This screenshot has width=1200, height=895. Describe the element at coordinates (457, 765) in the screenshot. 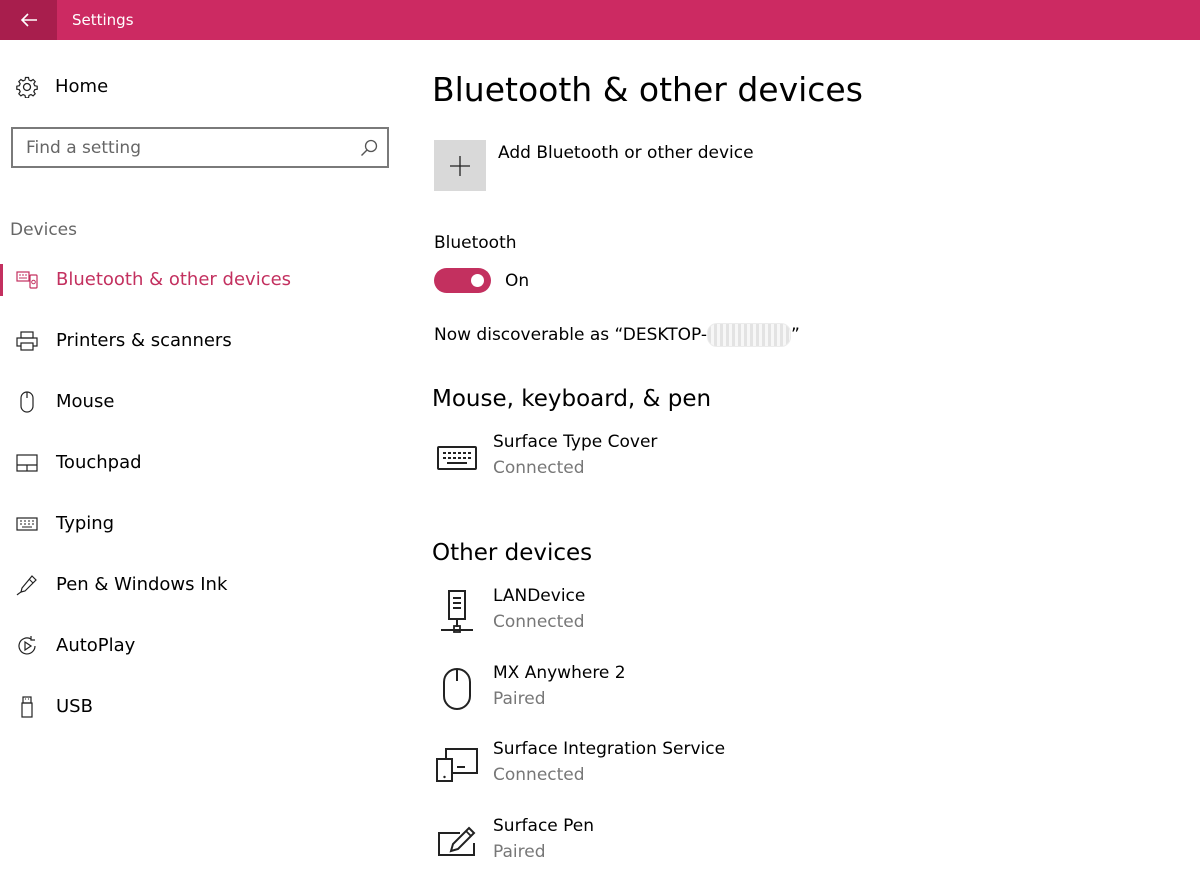

I see `devices-icon` at that location.